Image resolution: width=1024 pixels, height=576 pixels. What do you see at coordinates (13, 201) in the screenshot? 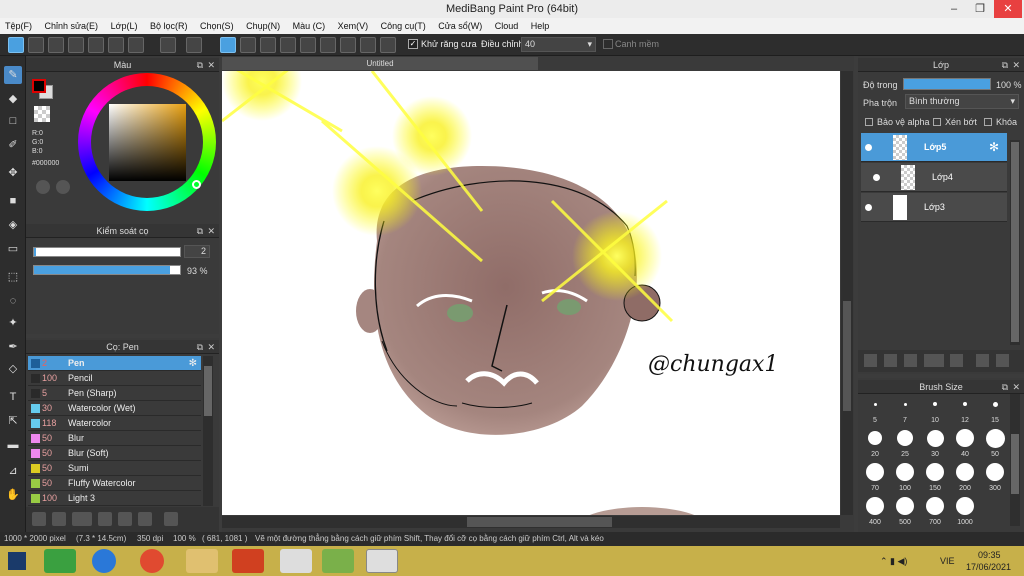
I see `rect-tool-icon: ■` at bounding box center [13, 201].